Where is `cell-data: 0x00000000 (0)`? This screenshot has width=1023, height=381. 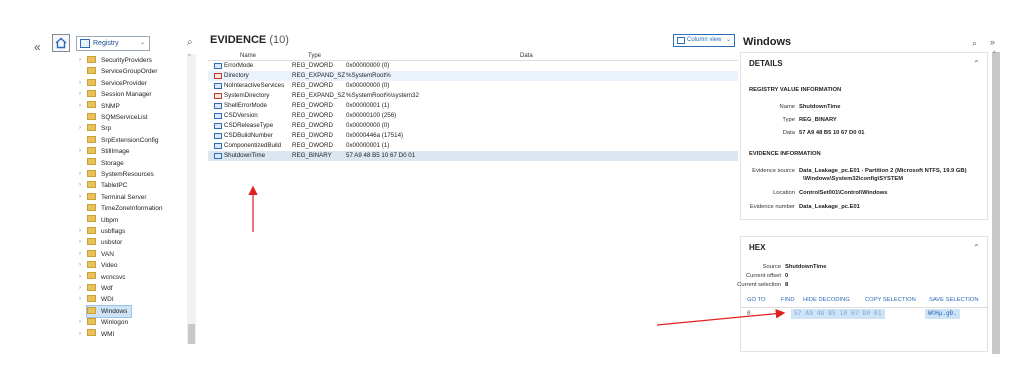 cell-data: 0x00000000 (0) is located at coordinates (368, 65).